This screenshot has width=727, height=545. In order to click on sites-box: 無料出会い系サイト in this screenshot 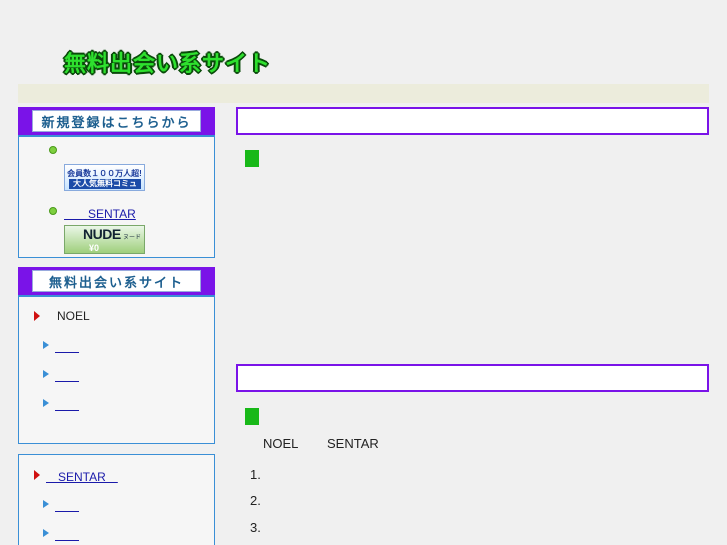, I will do `click(116, 355)`.